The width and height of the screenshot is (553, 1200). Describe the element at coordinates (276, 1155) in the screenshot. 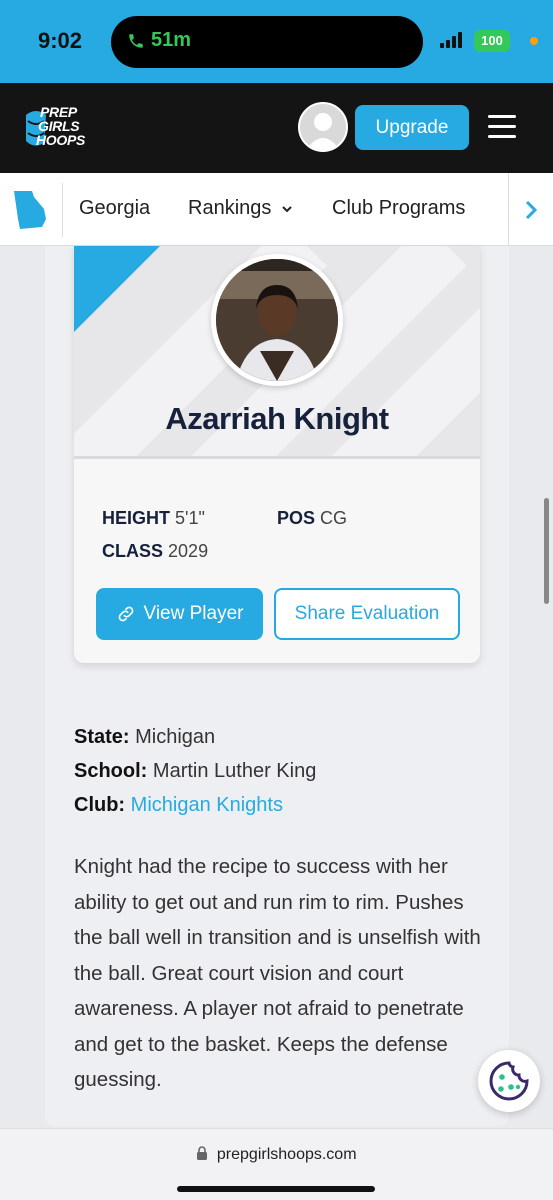

I see `url-display: prepgirlshoops.com` at that location.